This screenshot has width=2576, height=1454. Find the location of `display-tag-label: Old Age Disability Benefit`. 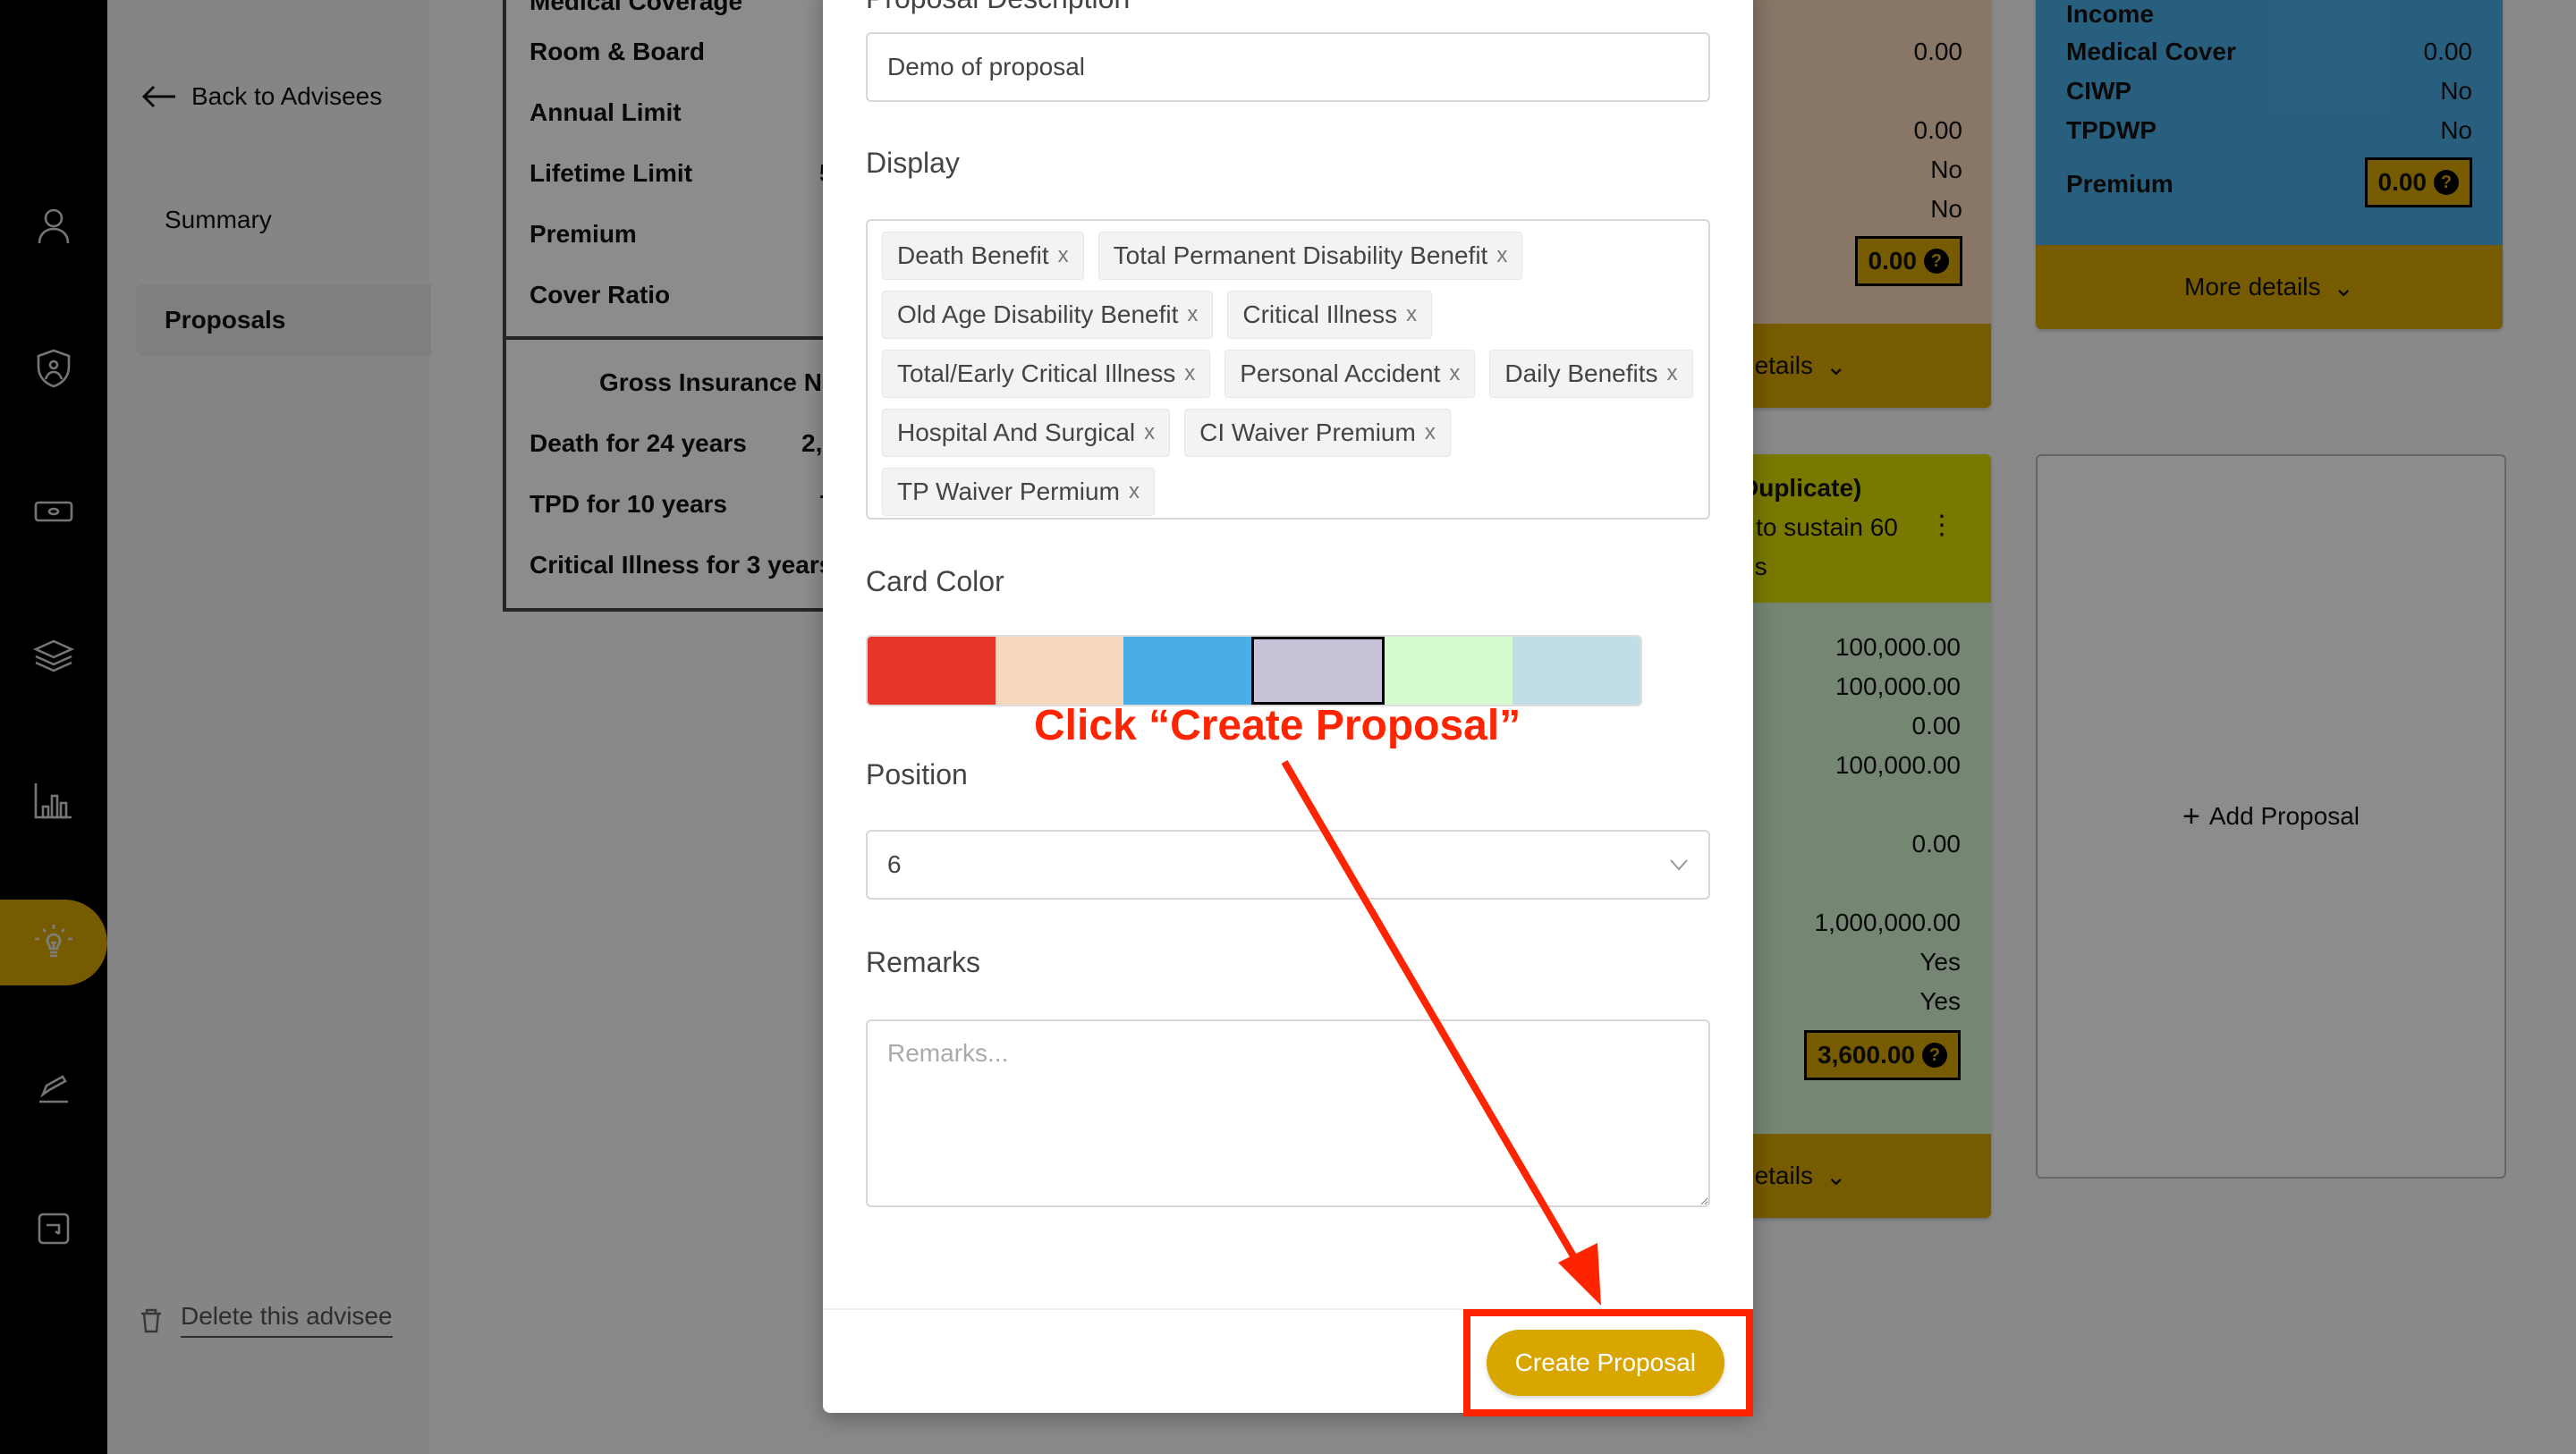

display-tag-label: Old Age Disability Benefit is located at coordinates (1038, 314).